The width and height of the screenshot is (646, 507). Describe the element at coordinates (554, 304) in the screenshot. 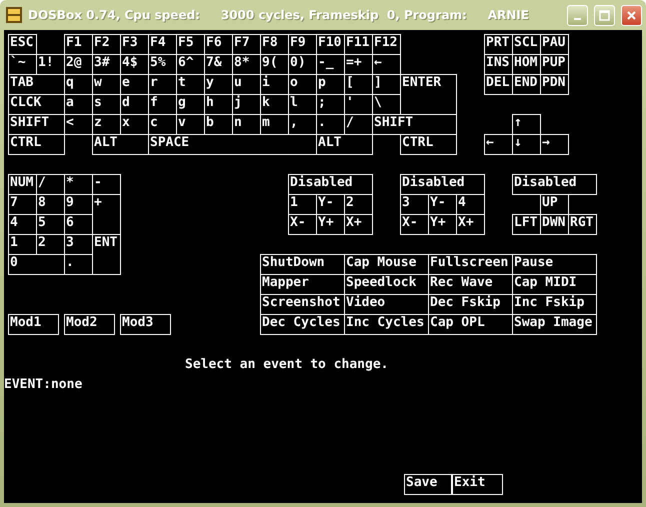

I see `event-button: Inc Fskip` at that location.